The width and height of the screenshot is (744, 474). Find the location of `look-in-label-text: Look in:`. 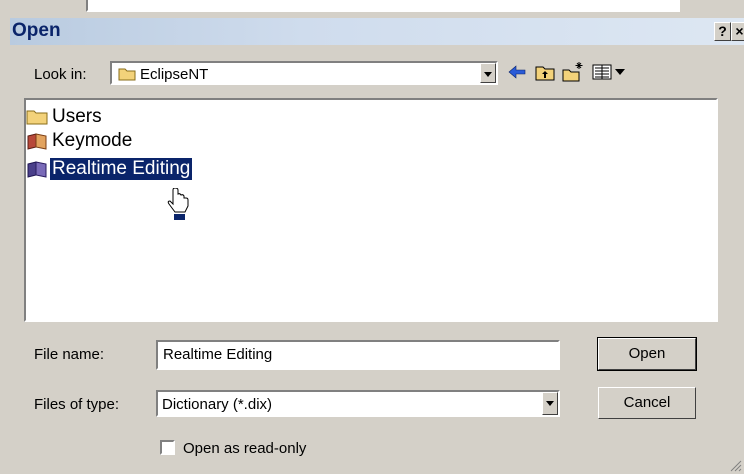

look-in-label-text: Look in: is located at coordinates (60, 74).